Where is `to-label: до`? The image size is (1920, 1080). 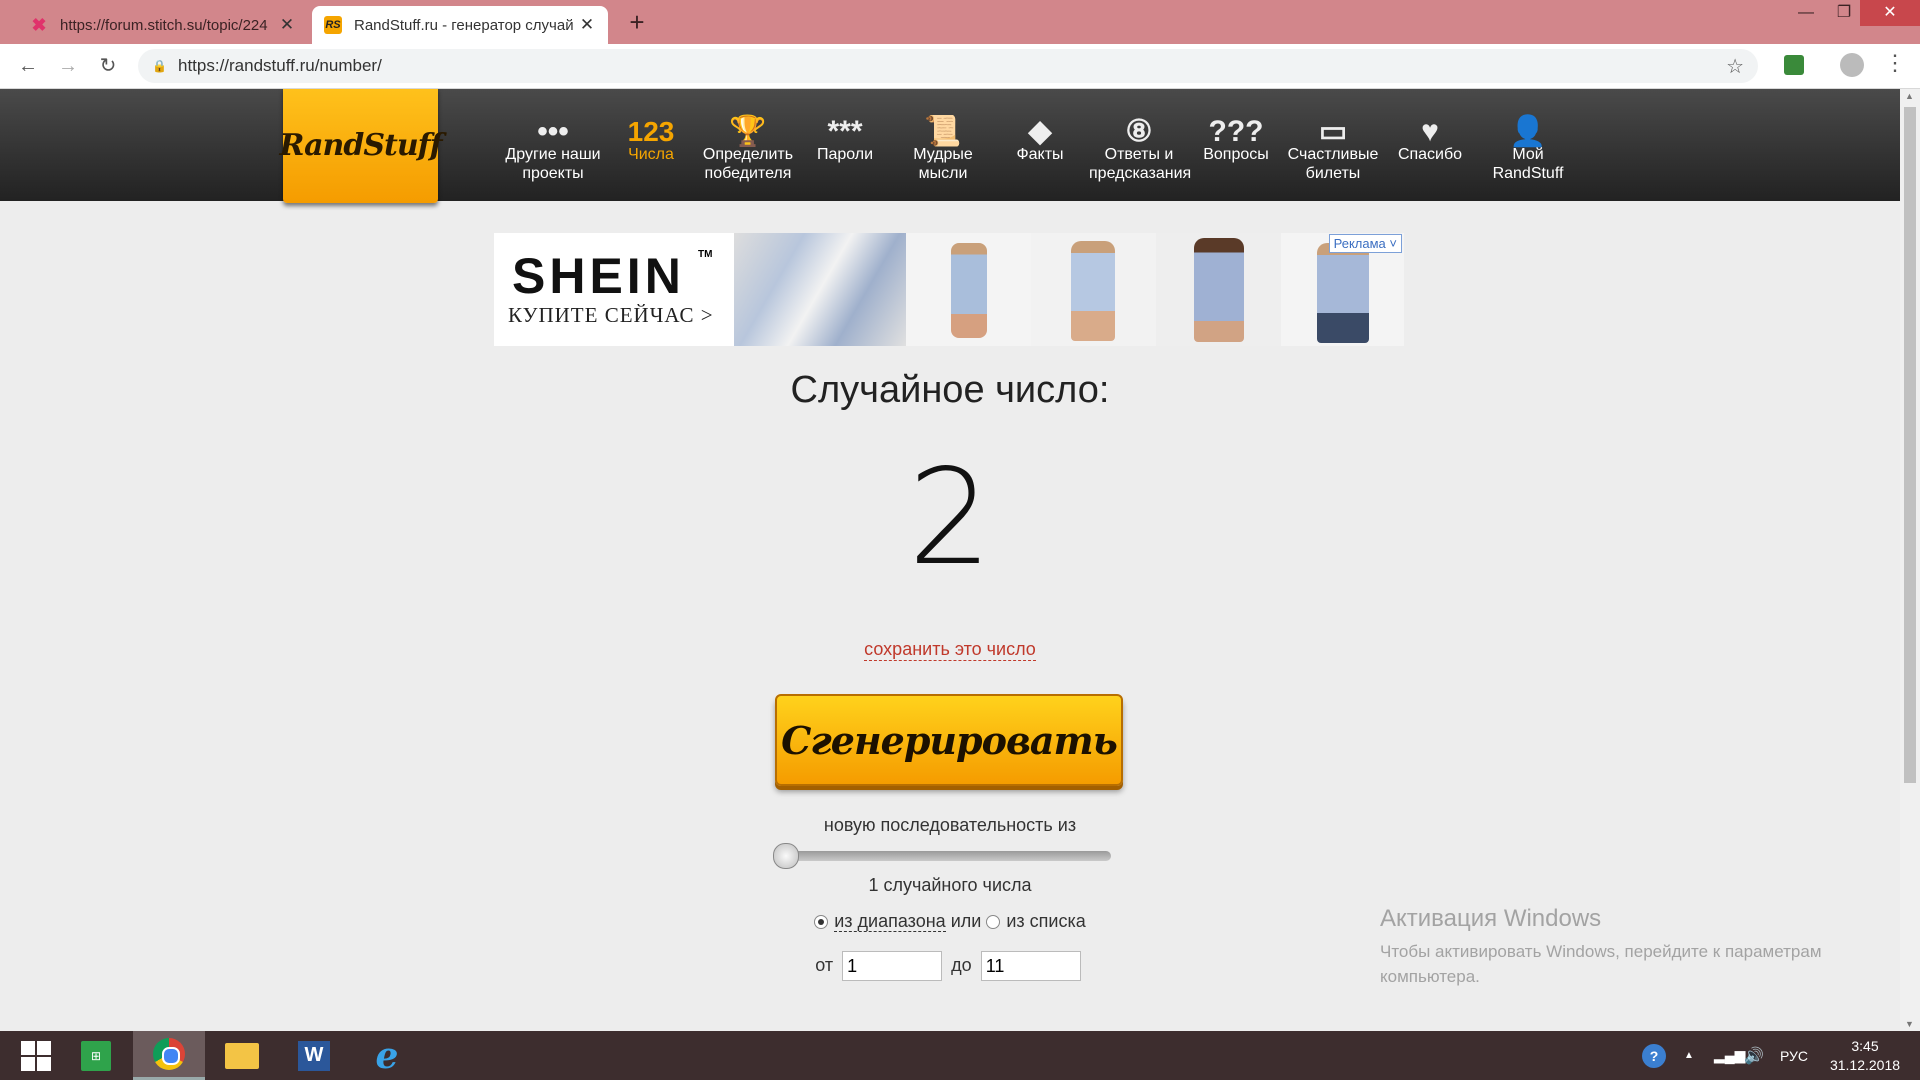
to-label: до is located at coordinates (961, 964).